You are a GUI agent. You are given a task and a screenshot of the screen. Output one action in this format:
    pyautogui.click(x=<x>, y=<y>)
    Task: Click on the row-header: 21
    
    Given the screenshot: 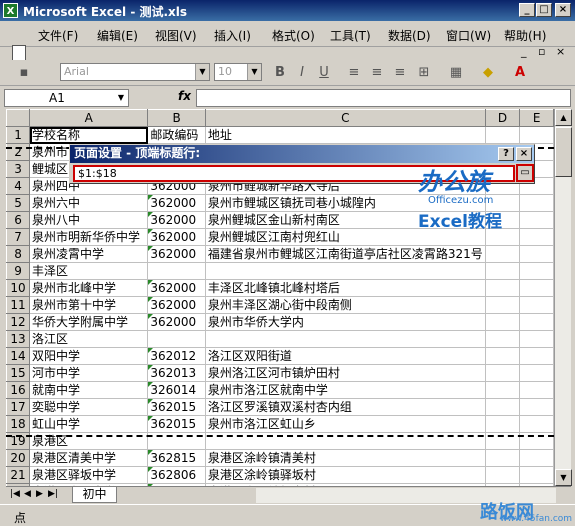 What is the action you would take?
    pyautogui.click(x=18, y=475)
    